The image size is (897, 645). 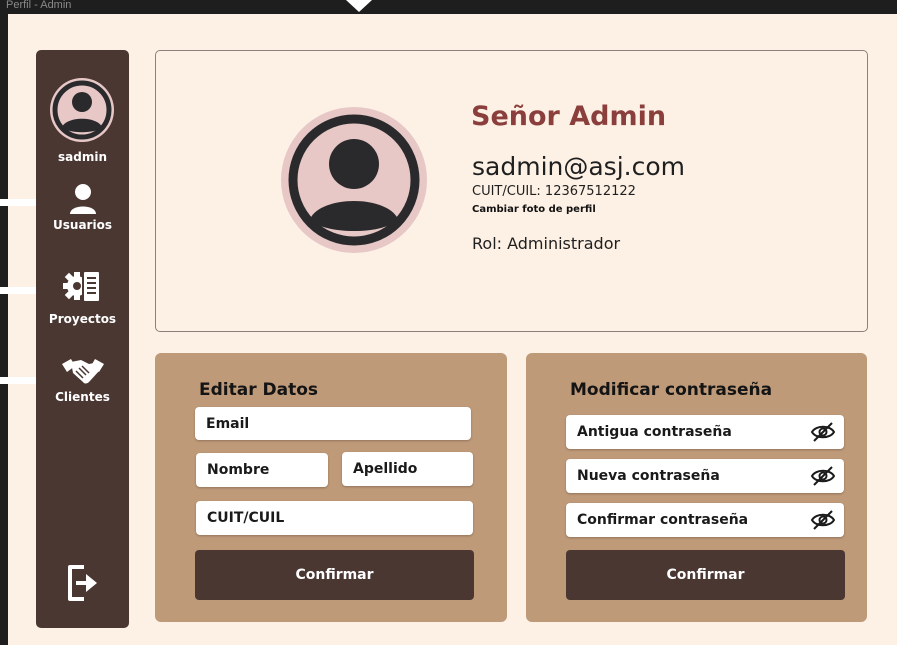 What do you see at coordinates (578, 166) in the screenshot?
I see `profile-email: sadmin@asj.com` at bounding box center [578, 166].